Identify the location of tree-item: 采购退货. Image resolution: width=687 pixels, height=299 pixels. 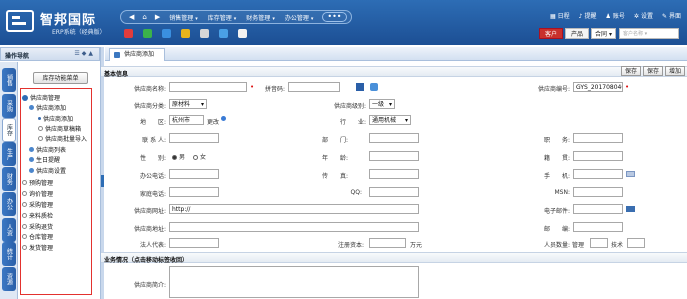
(37, 226).